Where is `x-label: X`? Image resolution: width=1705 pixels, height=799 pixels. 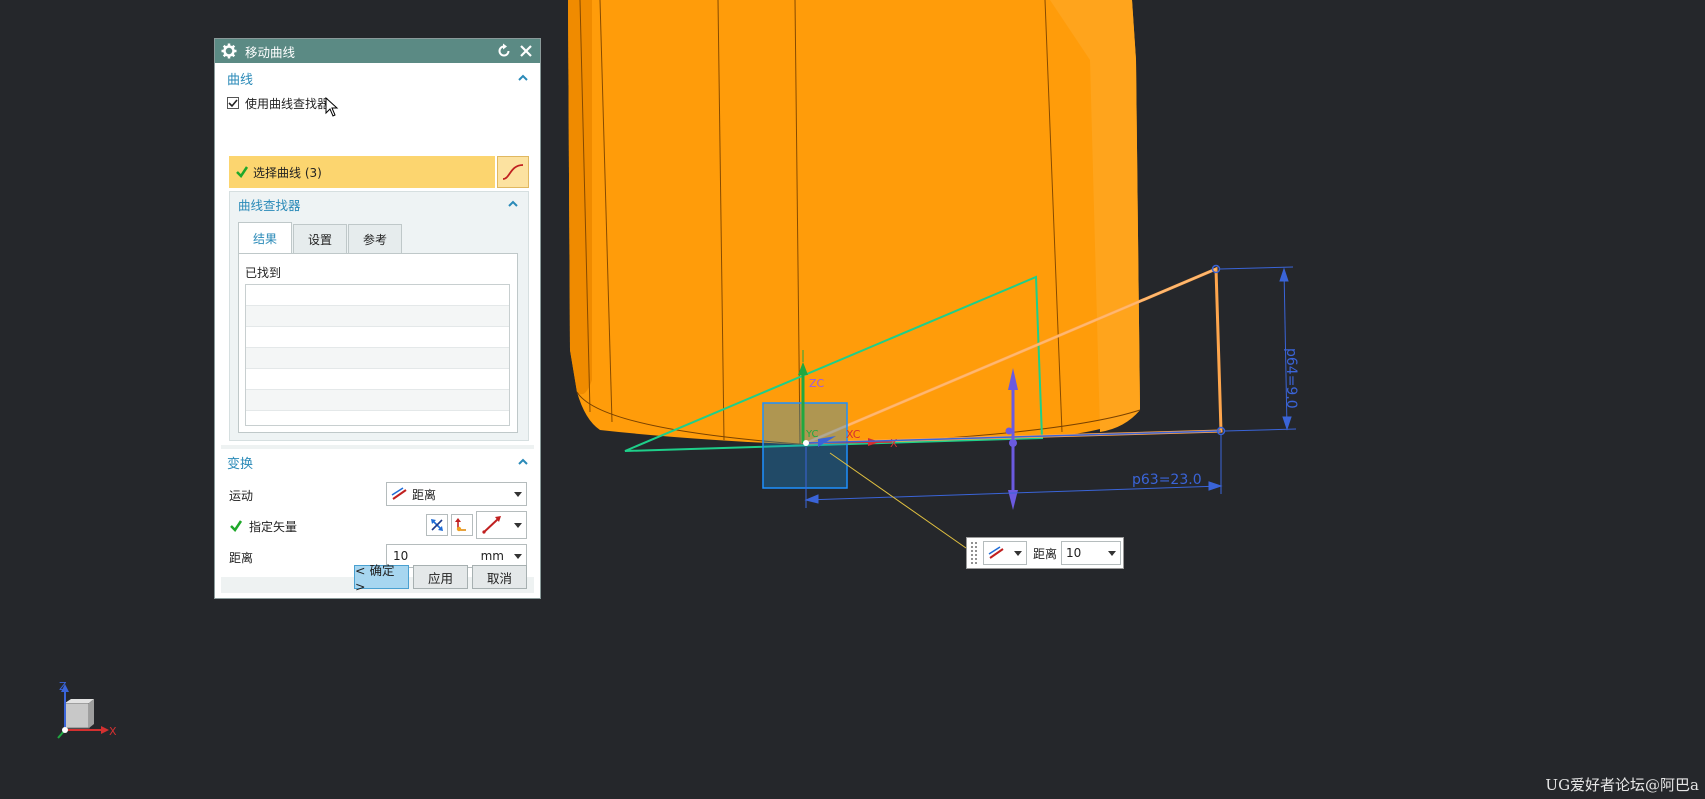
x-label: X is located at coordinates (894, 443).